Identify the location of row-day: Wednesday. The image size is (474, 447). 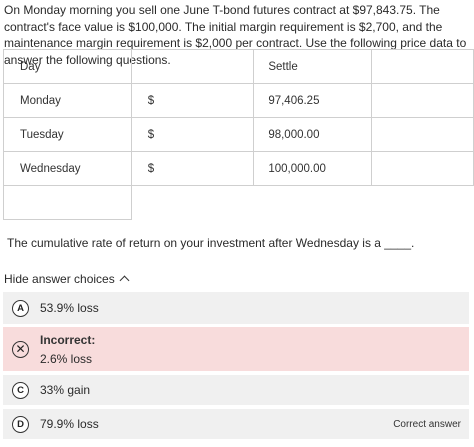
(67, 168).